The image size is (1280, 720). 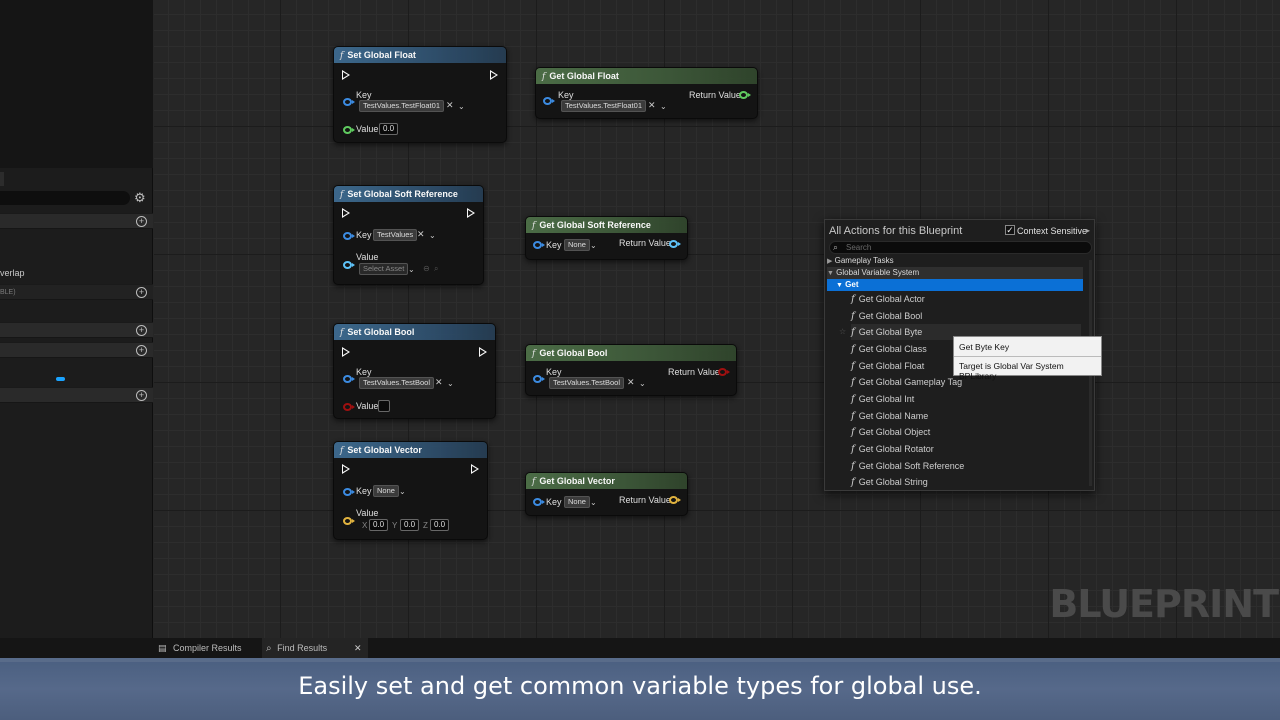 What do you see at coordinates (955, 273) in the screenshot?
I see `category-global-variable-system: ▼ Global Variable System` at bounding box center [955, 273].